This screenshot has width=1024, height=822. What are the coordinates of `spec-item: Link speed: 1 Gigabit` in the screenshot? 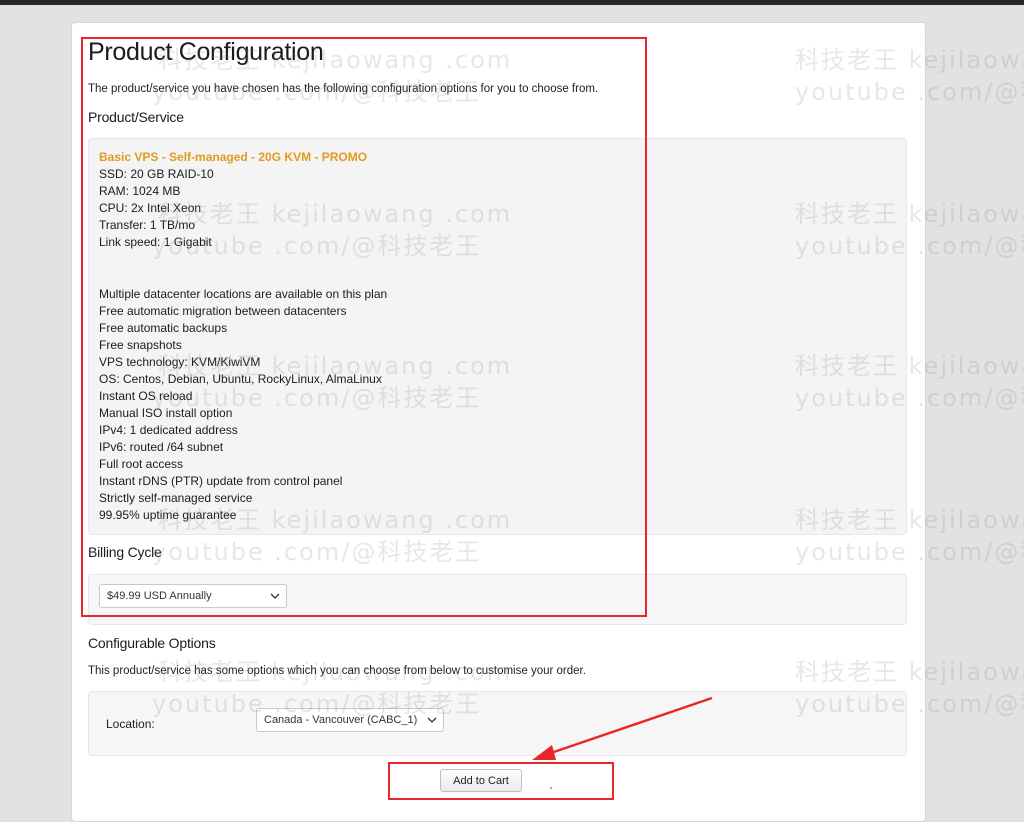 It's located at (155, 242).